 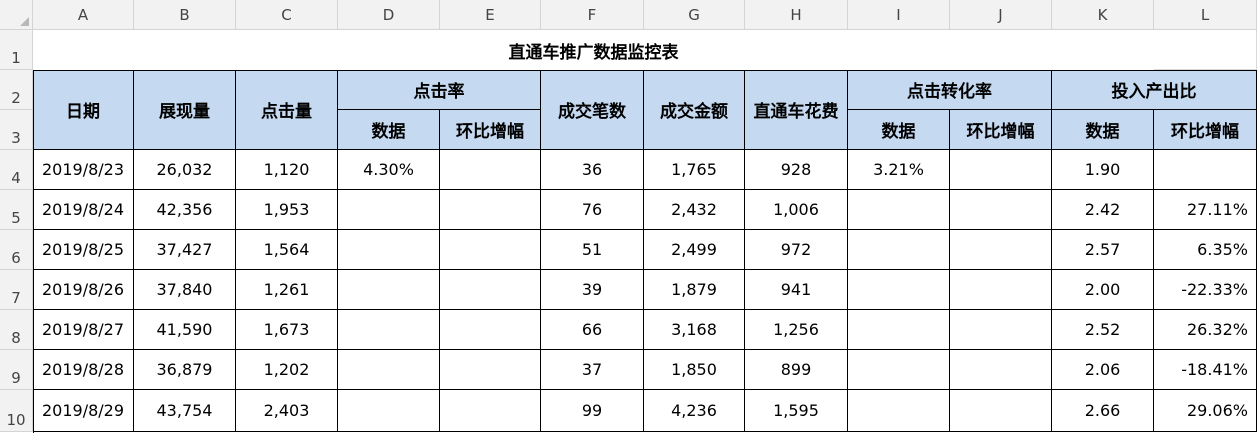 I want to click on table-cell-g4: 1,765, so click(x=694, y=170).